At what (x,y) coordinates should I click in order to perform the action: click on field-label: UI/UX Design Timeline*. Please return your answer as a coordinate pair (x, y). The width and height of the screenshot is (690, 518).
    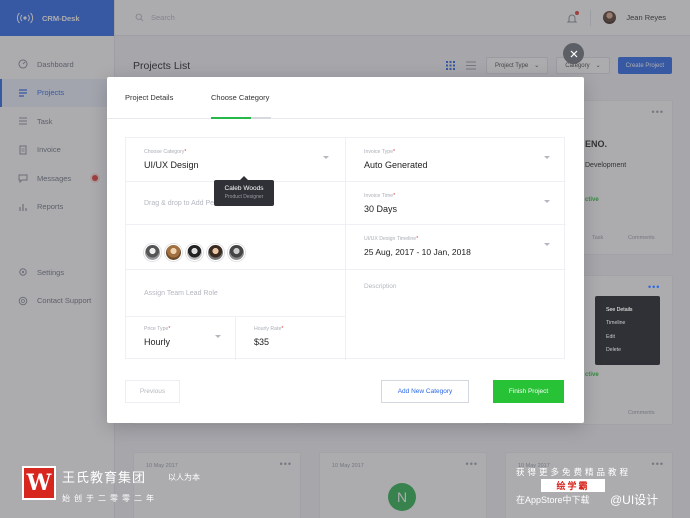
    Looking at the image, I should click on (391, 239).